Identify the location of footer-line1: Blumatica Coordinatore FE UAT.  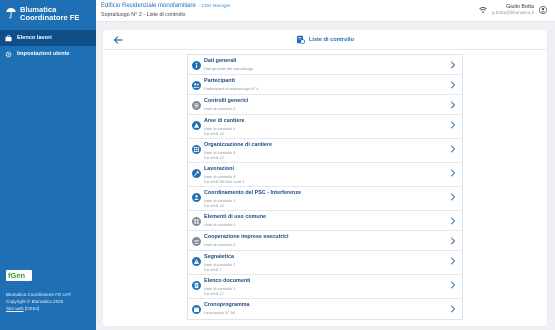
(39, 294).